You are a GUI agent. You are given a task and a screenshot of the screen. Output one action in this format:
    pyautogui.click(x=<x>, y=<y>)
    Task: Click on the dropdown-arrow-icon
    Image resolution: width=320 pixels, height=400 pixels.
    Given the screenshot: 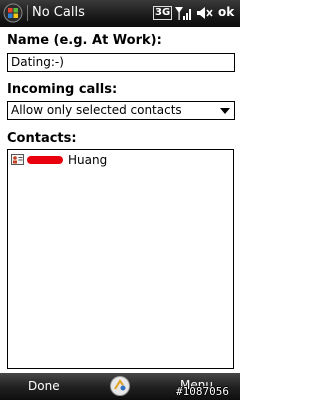 What is the action you would take?
    pyautogui.click(x=225, y=111)
    